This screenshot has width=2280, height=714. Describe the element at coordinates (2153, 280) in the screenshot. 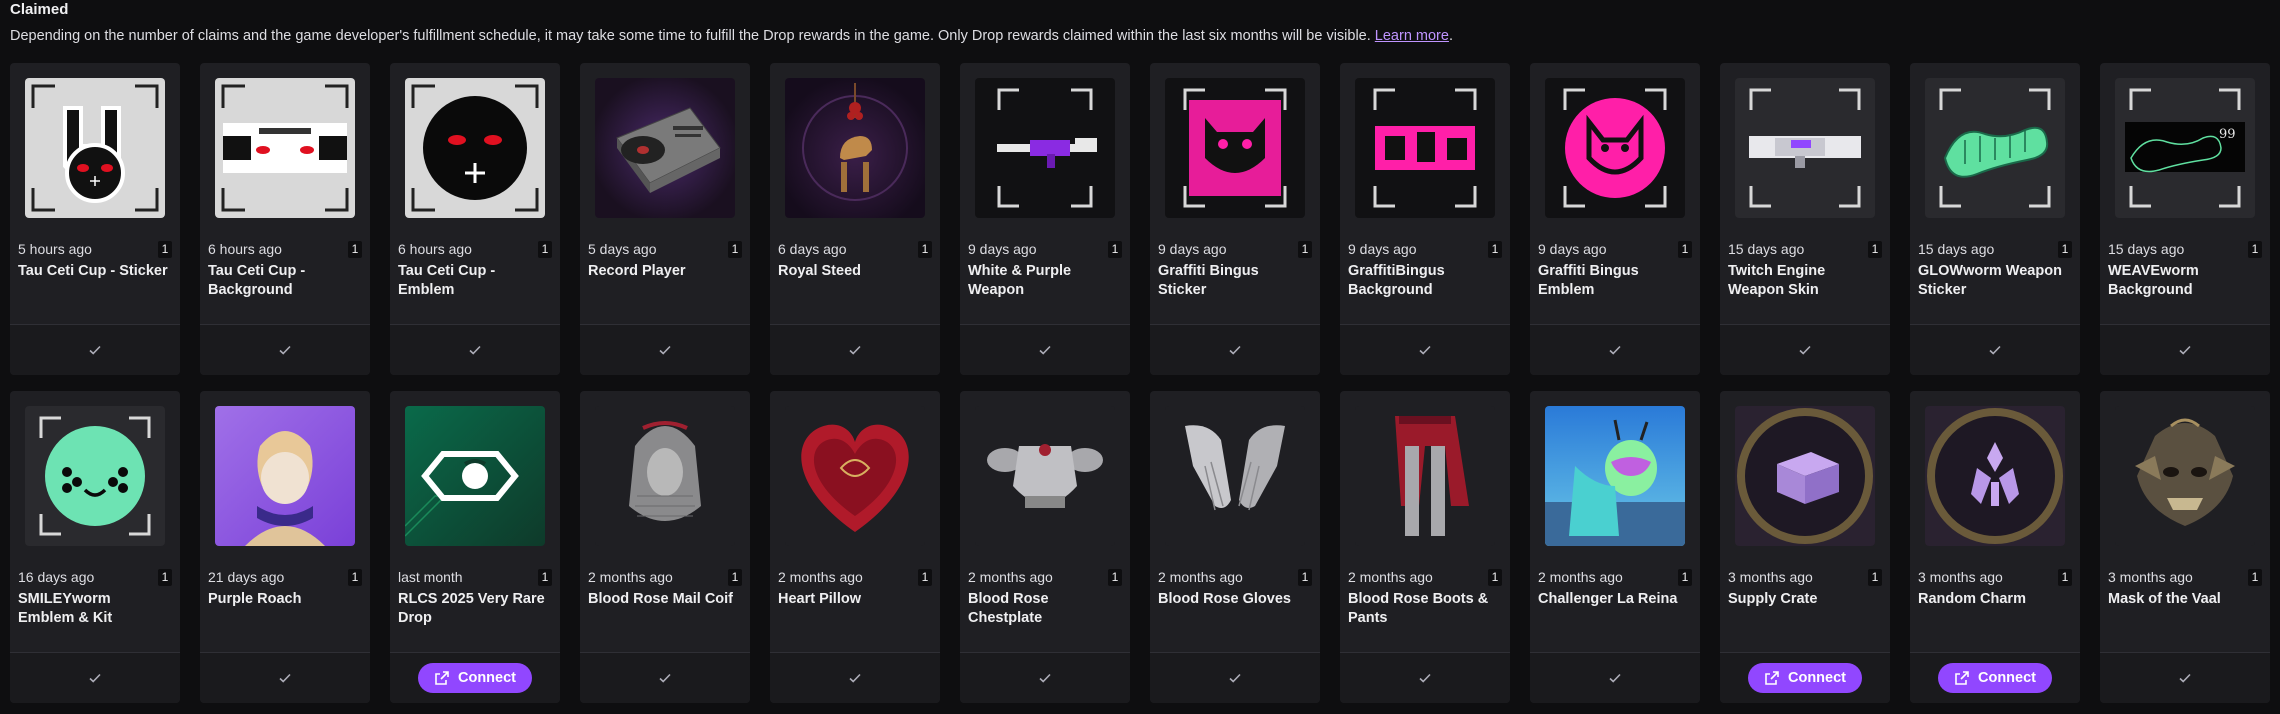

I see `reward-name: WEAVEworm Background` at that location.